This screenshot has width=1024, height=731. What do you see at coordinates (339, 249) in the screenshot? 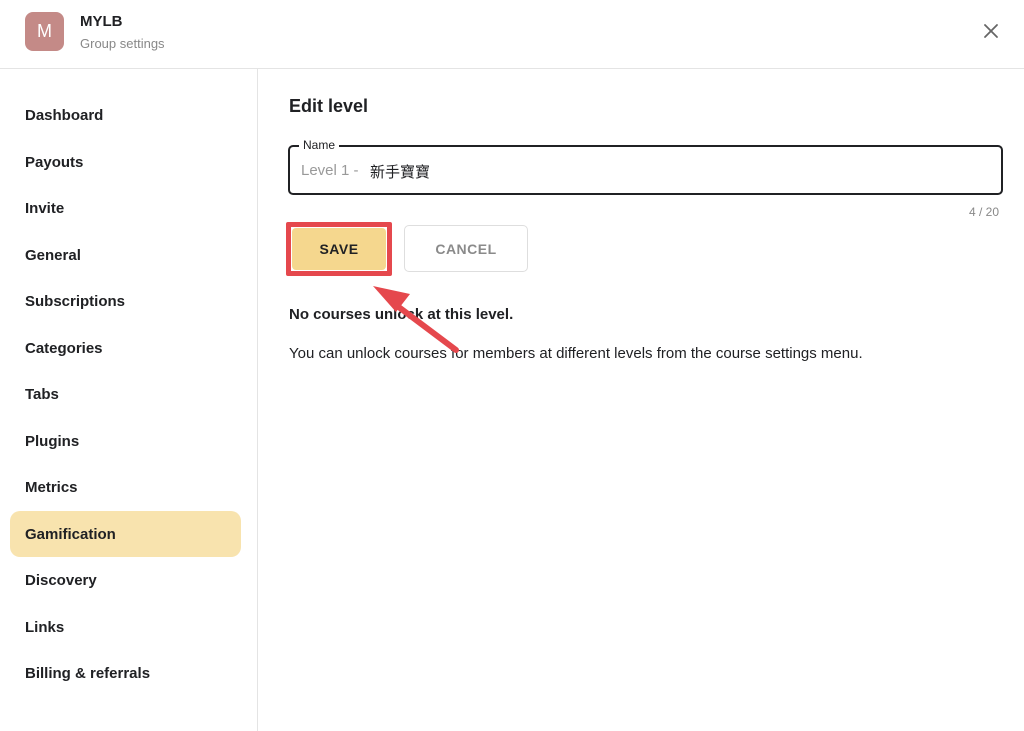
I see `save-button: SAVE` at bounding box center [339, 249].